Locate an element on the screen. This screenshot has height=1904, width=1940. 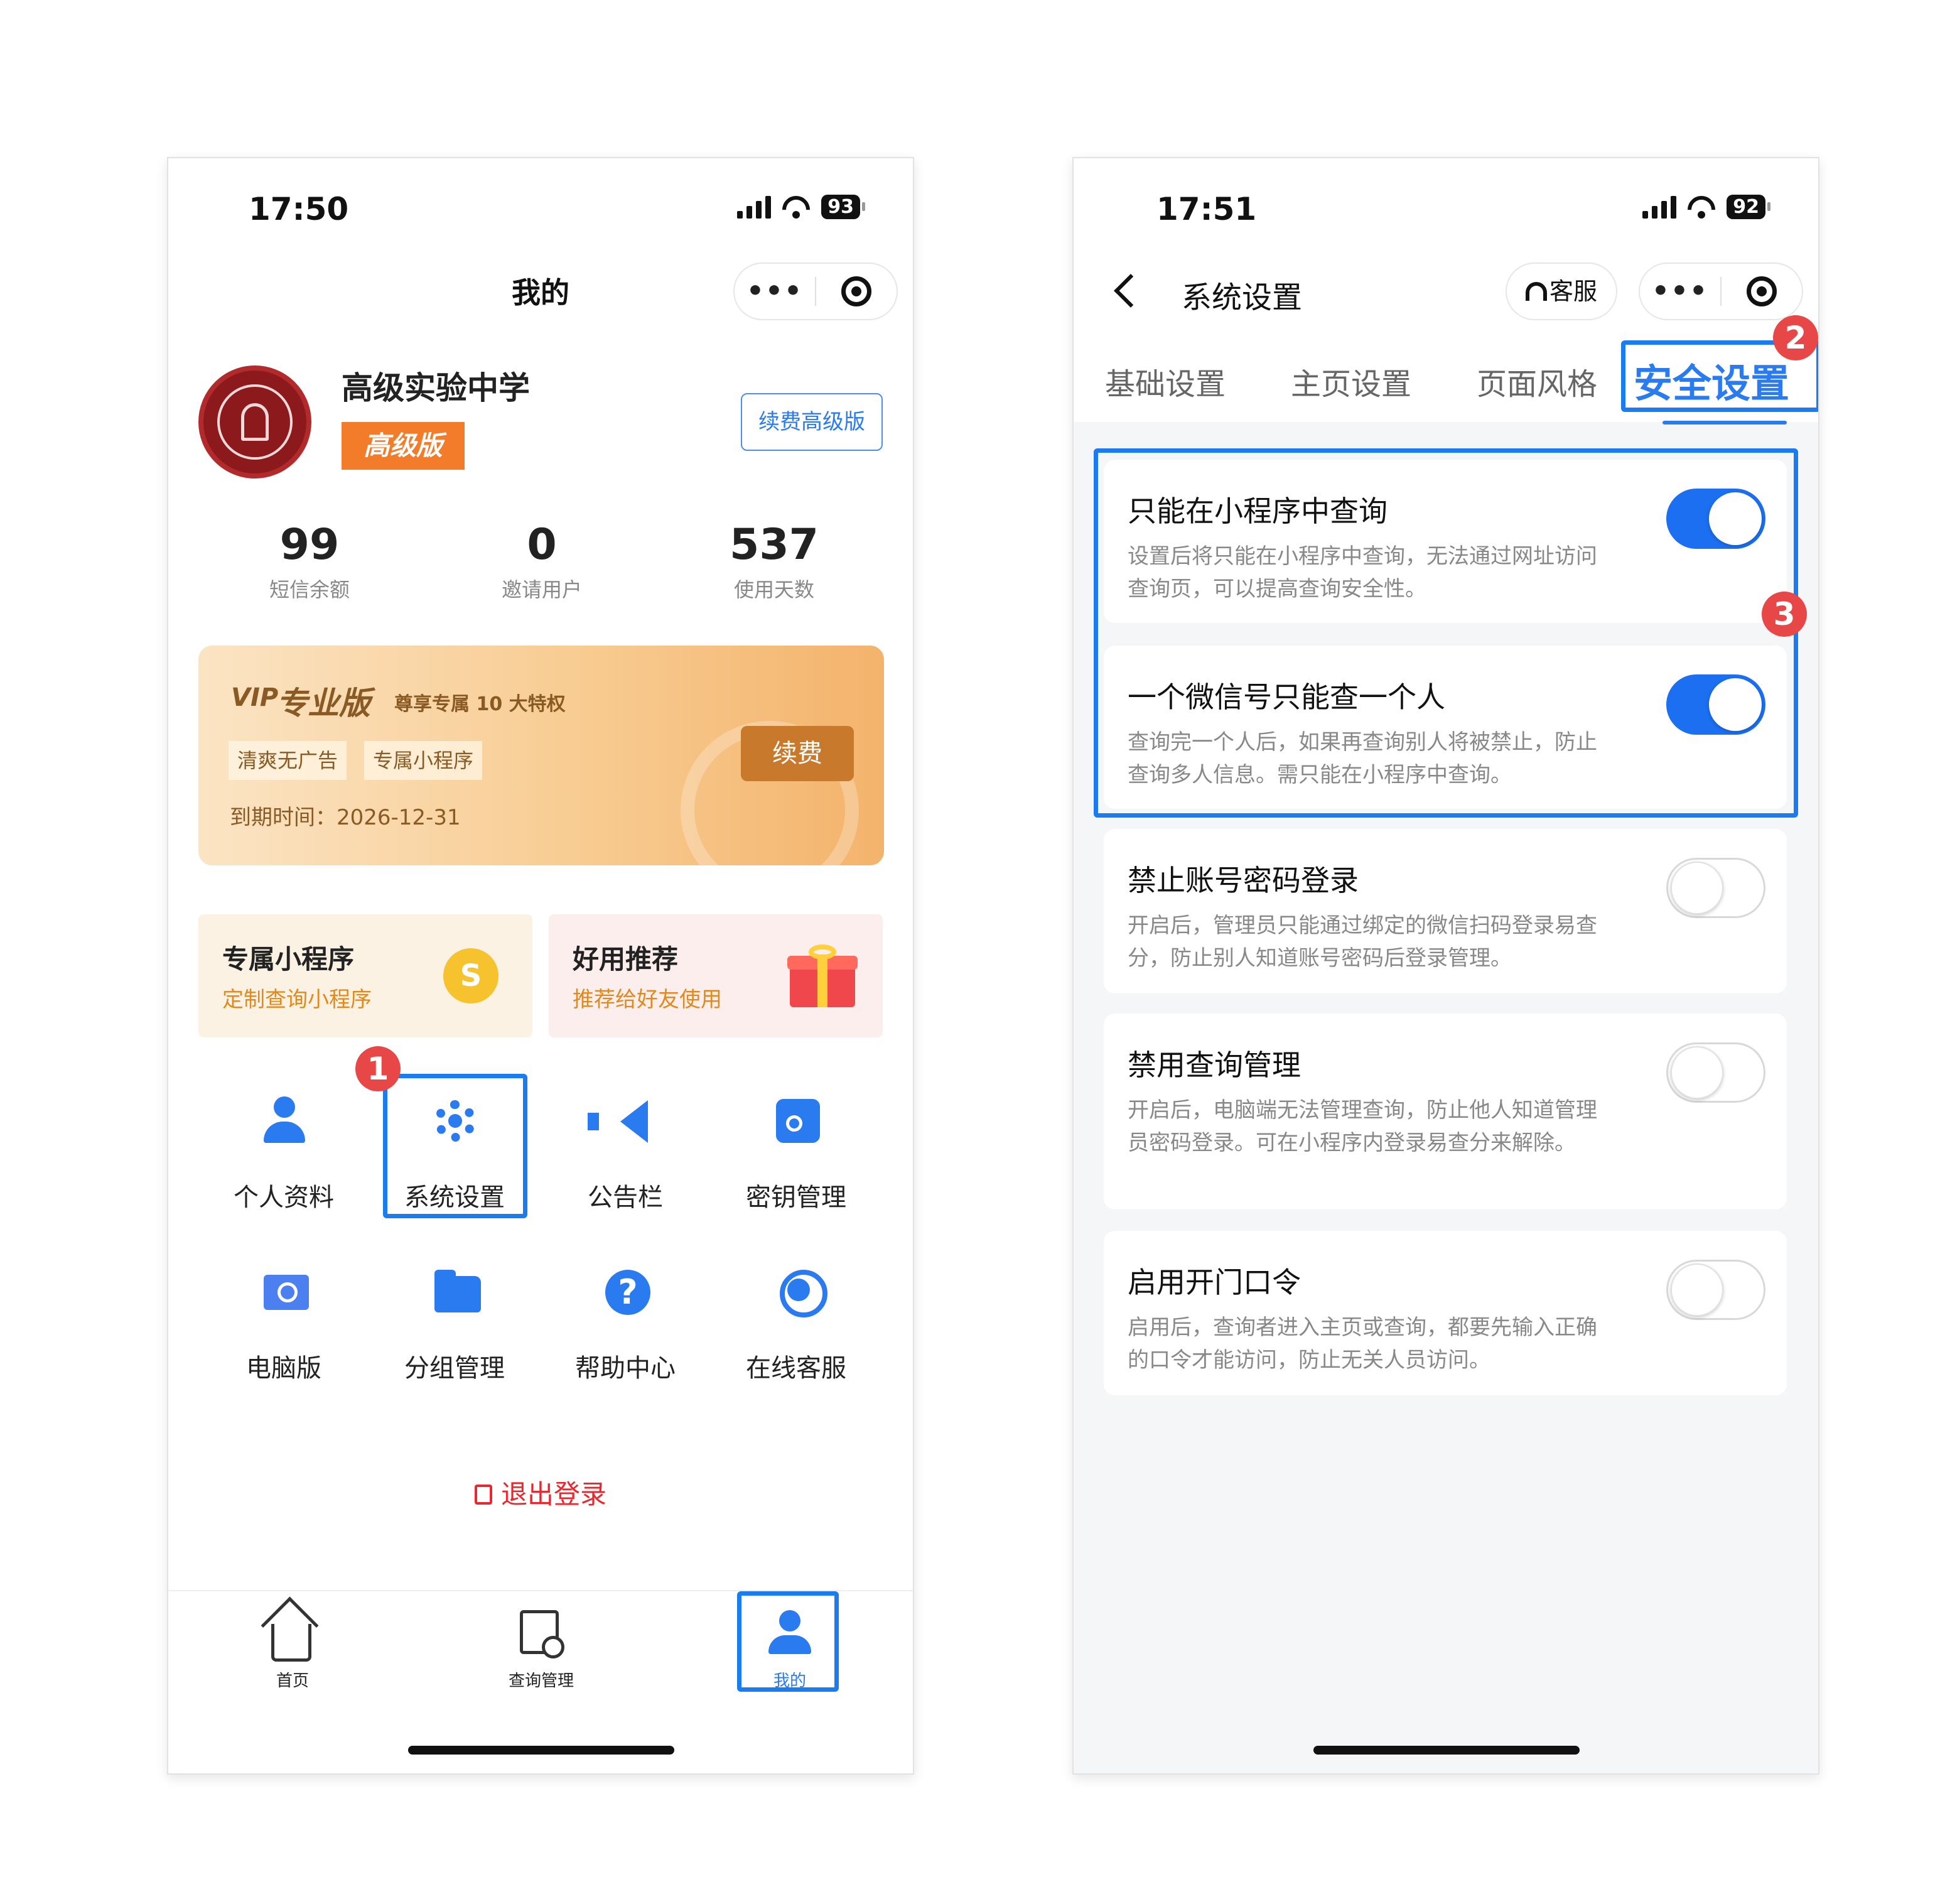
status-bar: 17:51 92 is located at coordinates (1446, 205).